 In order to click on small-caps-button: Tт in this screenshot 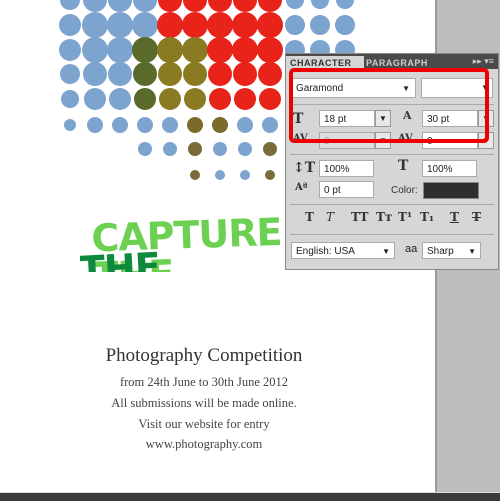, I will do `click(384, 217)`.